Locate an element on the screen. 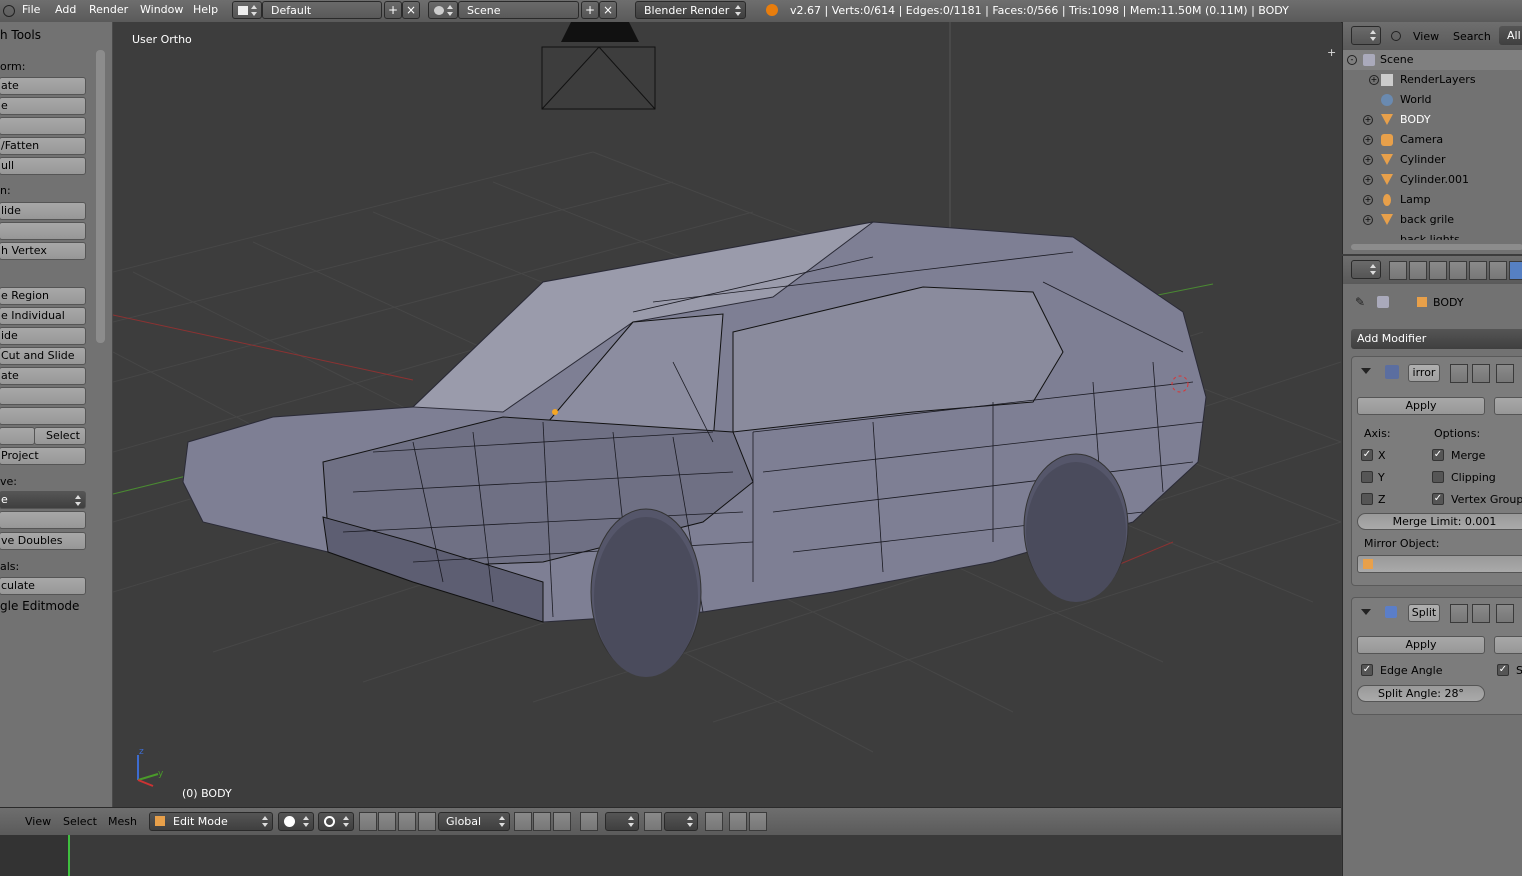 The image size is (1522, 876). render-layers-tab-icon is located at coordinates (1418, 270).